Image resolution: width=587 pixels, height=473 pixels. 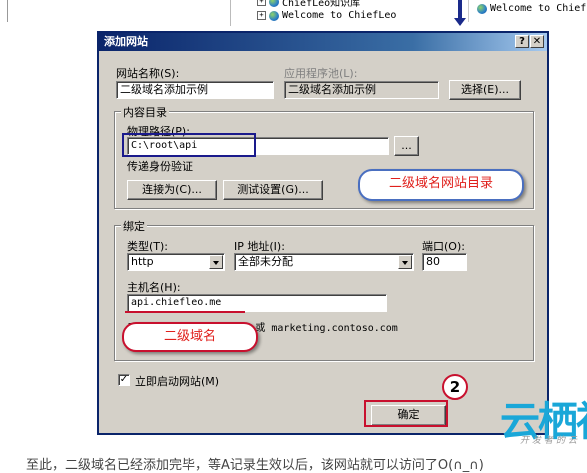 What do you see at coordinates (190, 337) in the screenshot?
I see `host-callout: 二级域名` at bounding box center [190, 337].